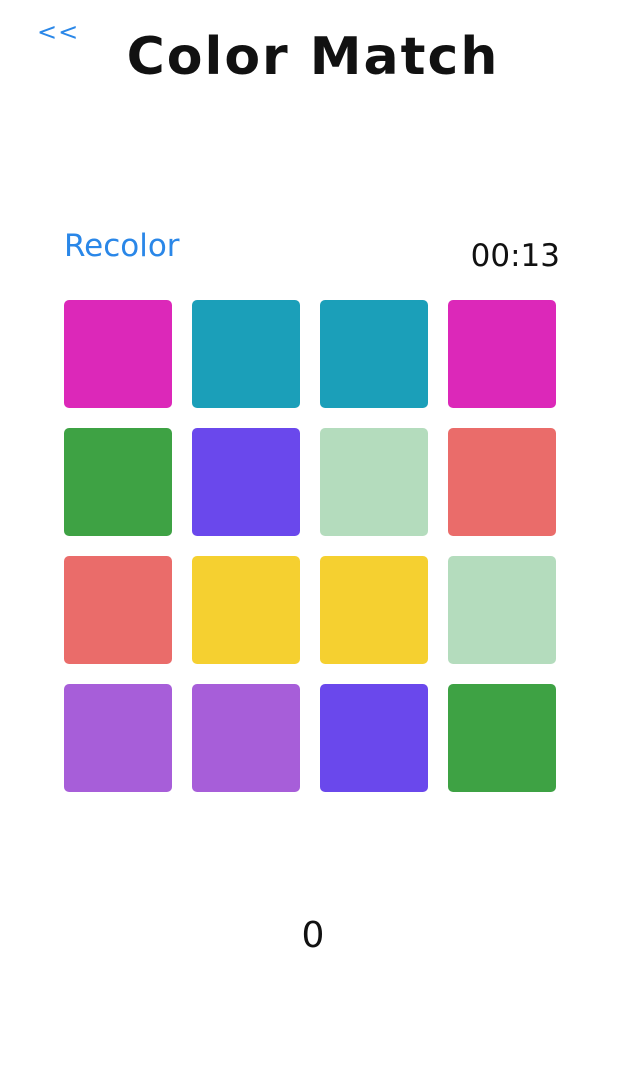 The image size is (626, 1090). I want to click on tile-r2-c1, so click(118, 482).